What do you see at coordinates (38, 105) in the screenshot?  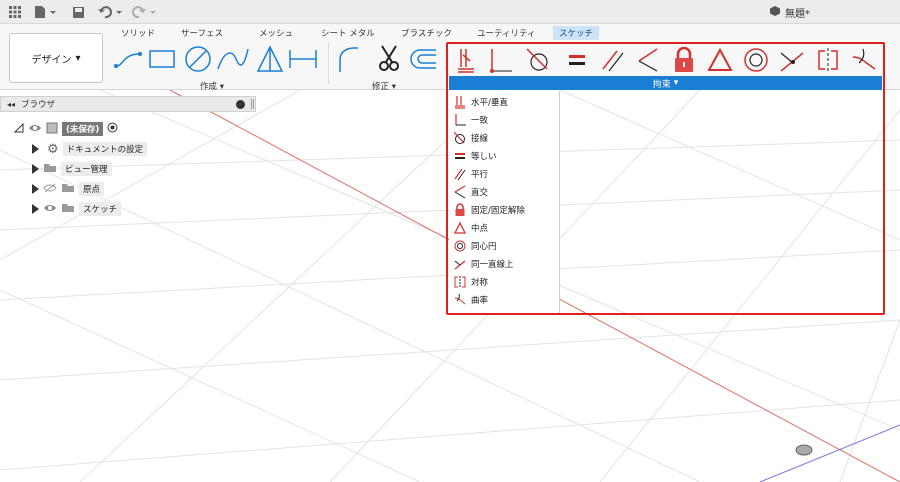 I see `browser-title: ブラウザ` at bounding box center [38, 105].